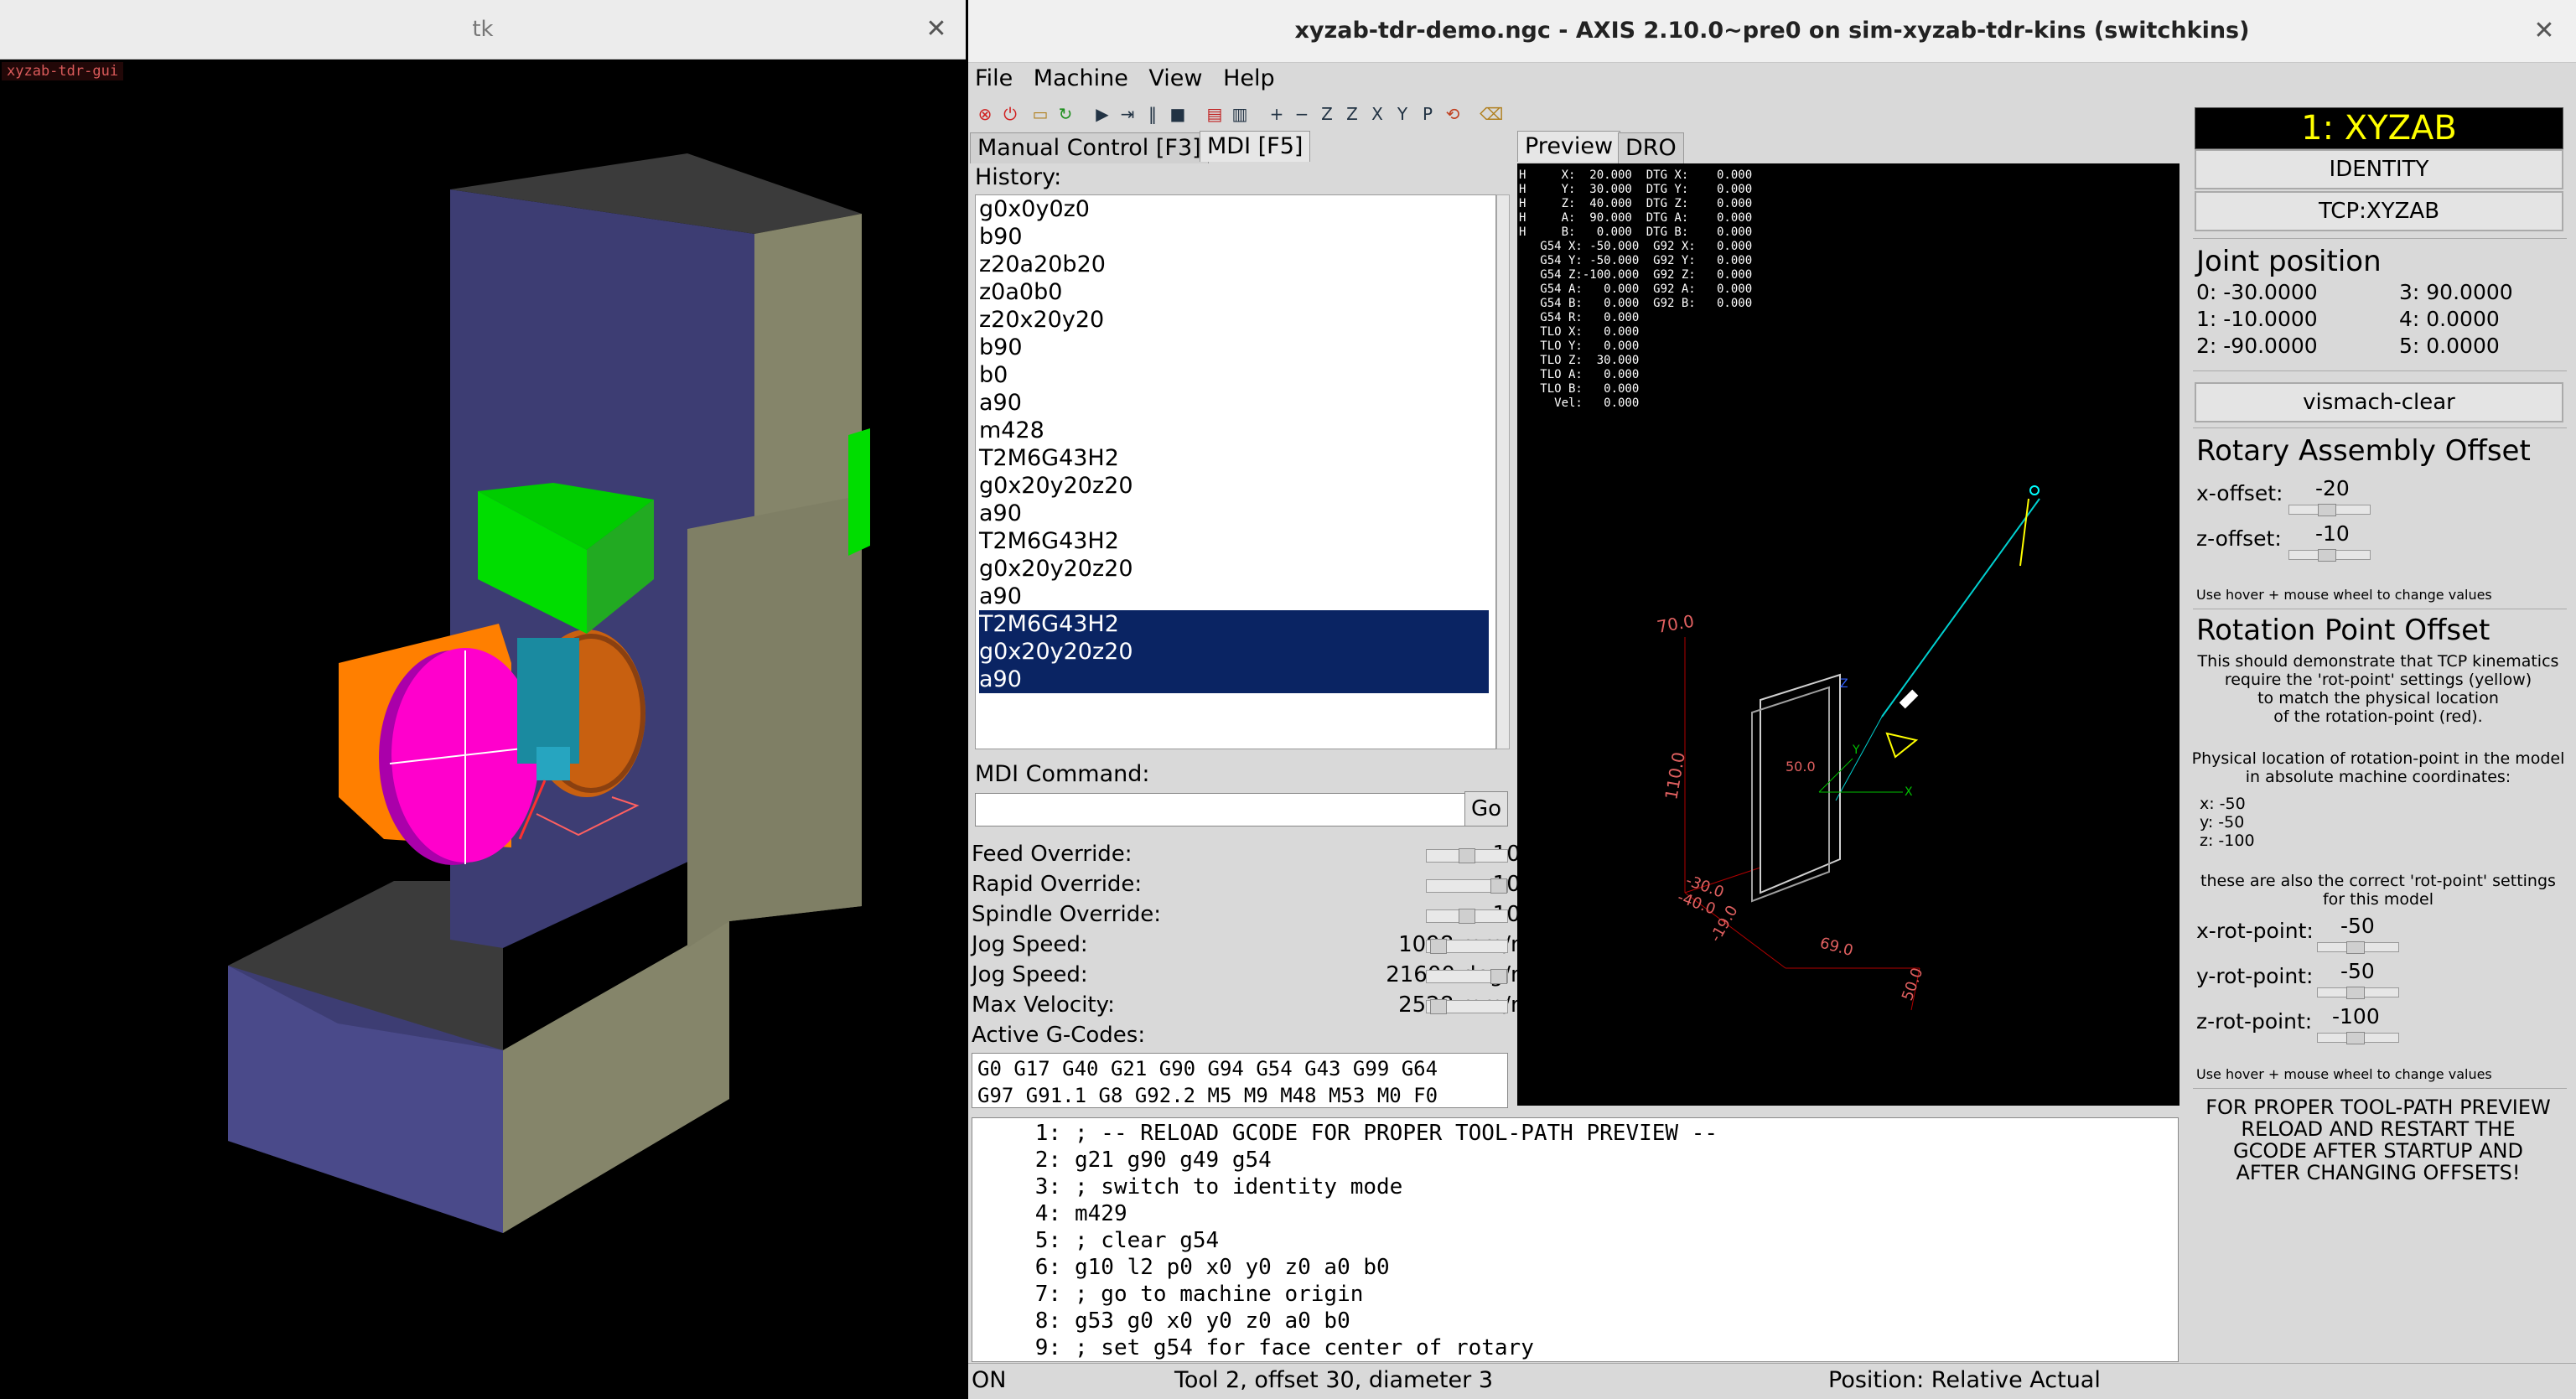 The height and width of the screenshot is (1399, 2576). Describe the element at coordinates (1234, 431) in the screenshot. I see `history-item: m428` at that location.